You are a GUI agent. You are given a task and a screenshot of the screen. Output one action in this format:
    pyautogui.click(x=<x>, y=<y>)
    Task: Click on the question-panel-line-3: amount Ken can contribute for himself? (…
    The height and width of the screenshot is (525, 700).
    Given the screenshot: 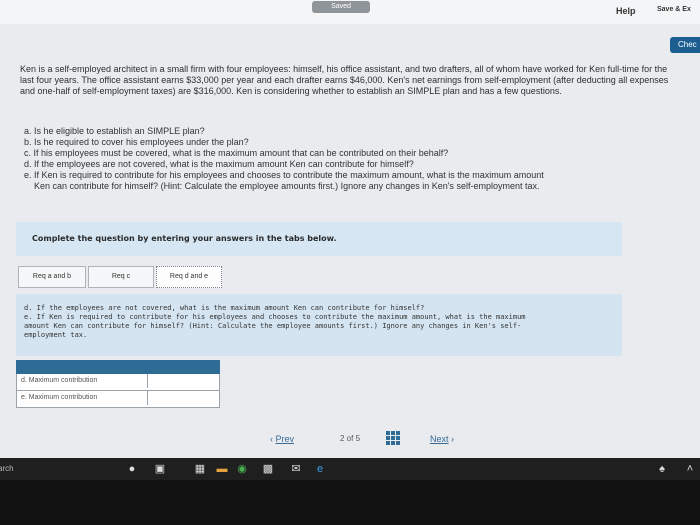 What is the action you would take?
    pyautogui.click(x=273, y=326)
    